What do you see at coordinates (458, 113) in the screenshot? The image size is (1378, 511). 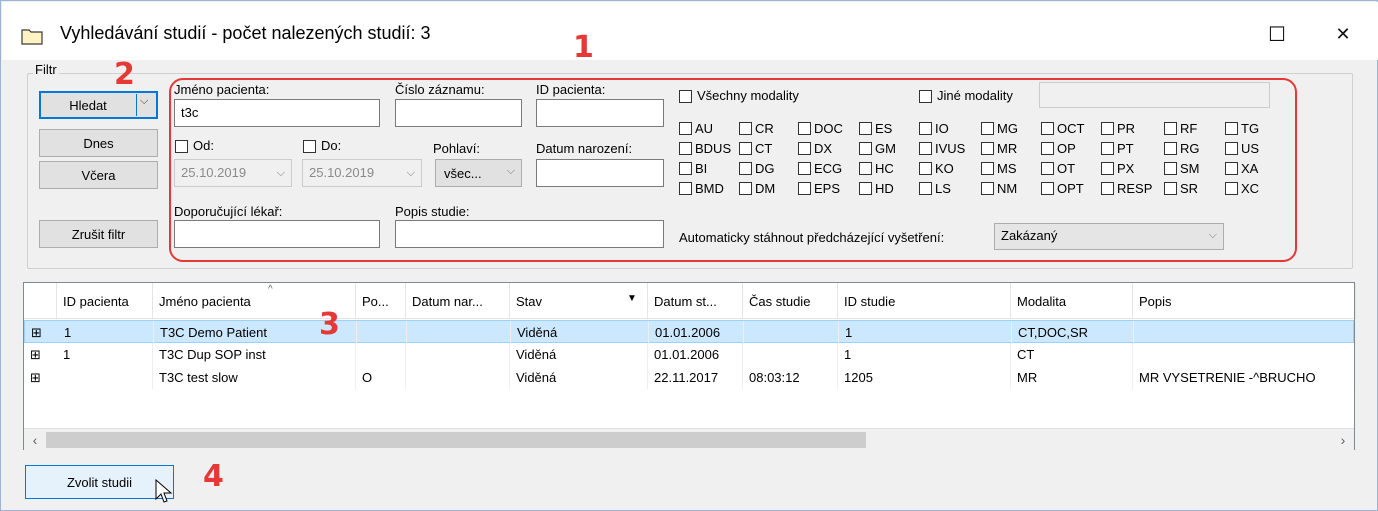 I see `record-number-input` at bounding box center [458, 113].